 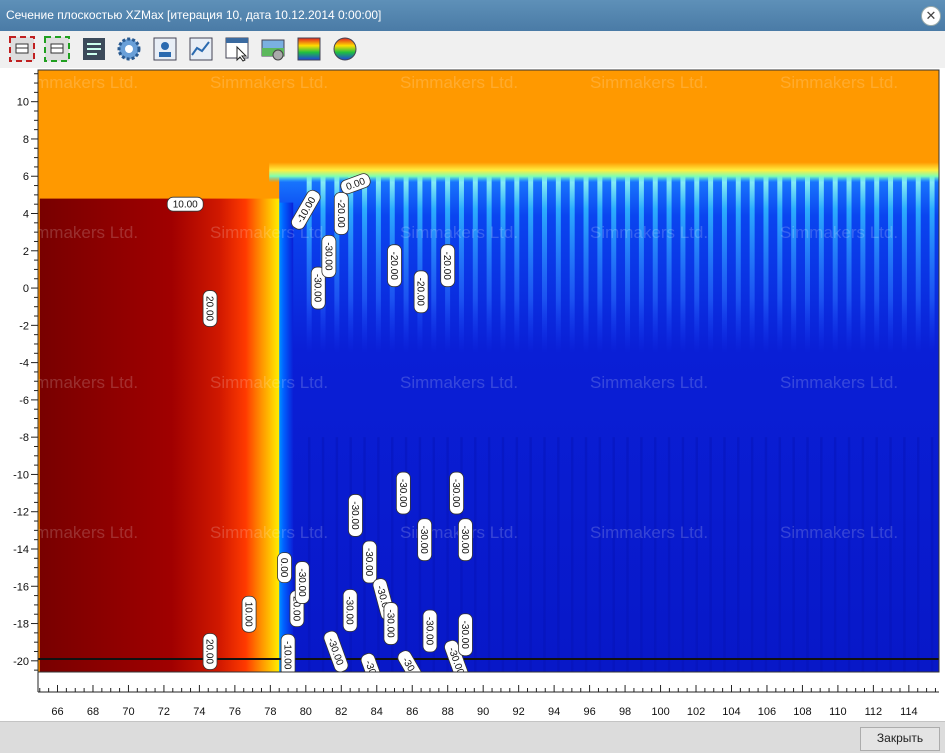 What do you see at coordinates (94, 49) in the screenshot?
I see `list-settings-icon` at bounding box center [94, 49].